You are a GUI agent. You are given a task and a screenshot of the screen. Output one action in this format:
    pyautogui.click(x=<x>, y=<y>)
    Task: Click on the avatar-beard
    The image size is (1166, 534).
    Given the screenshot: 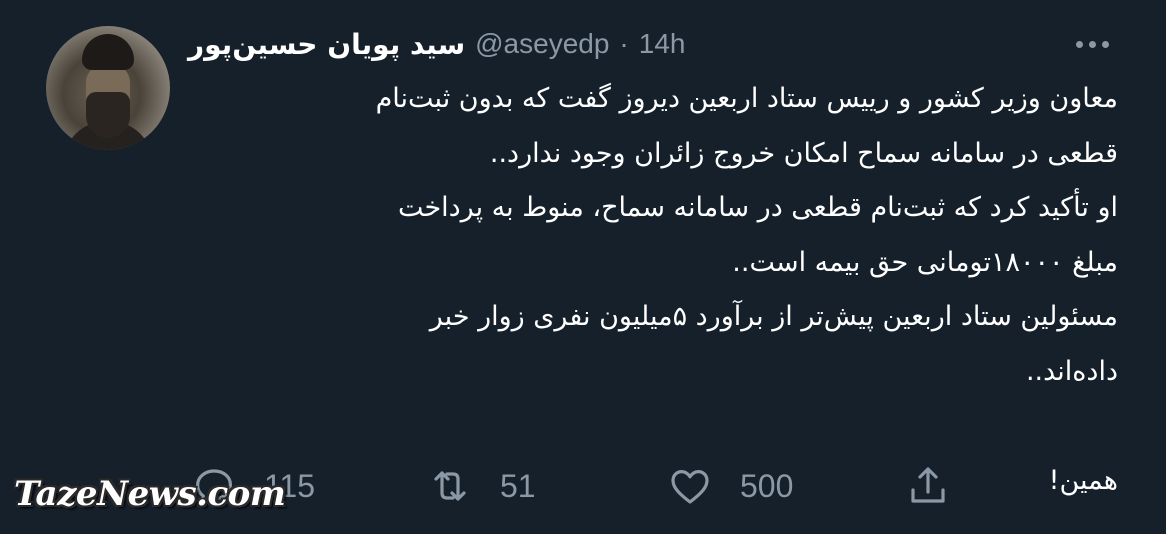 What is the action you would take?
    pyautogui.click(x=108, y=115)
    